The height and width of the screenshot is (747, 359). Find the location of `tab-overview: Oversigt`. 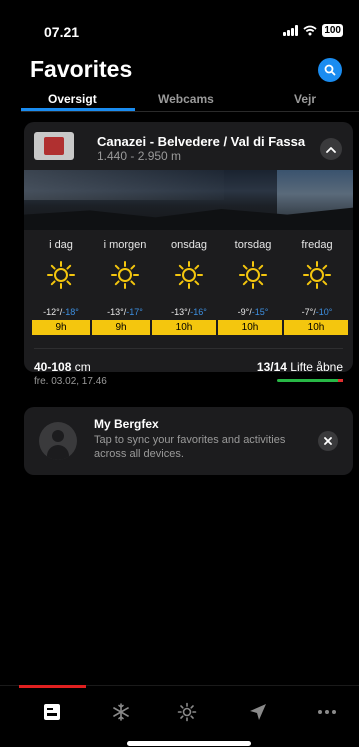

tab-overview: Oversigt is located at coordinates (72, 99).